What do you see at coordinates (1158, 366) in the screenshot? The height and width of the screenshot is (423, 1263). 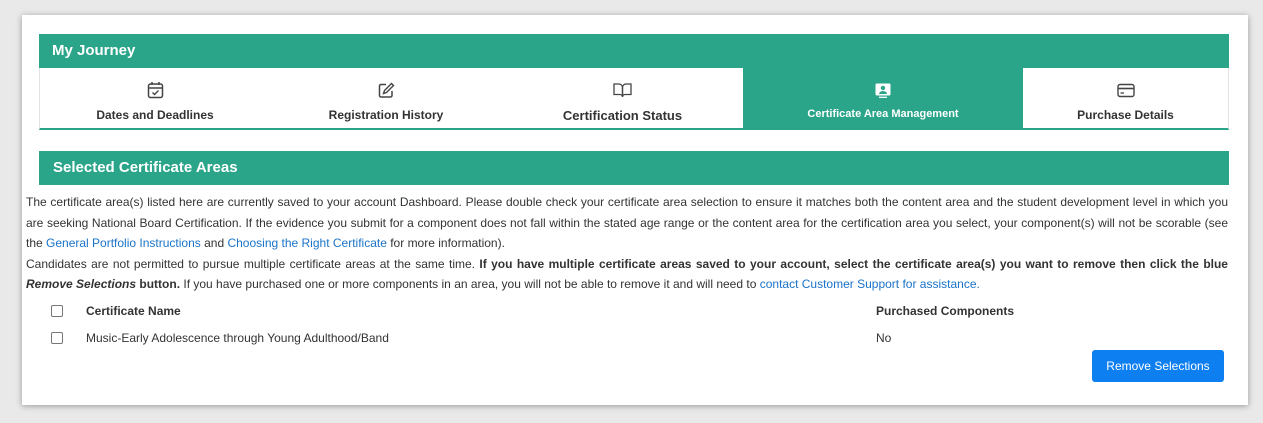 I see `remove-selections-button: Remove Selections` at bounding box center [1158, 366].